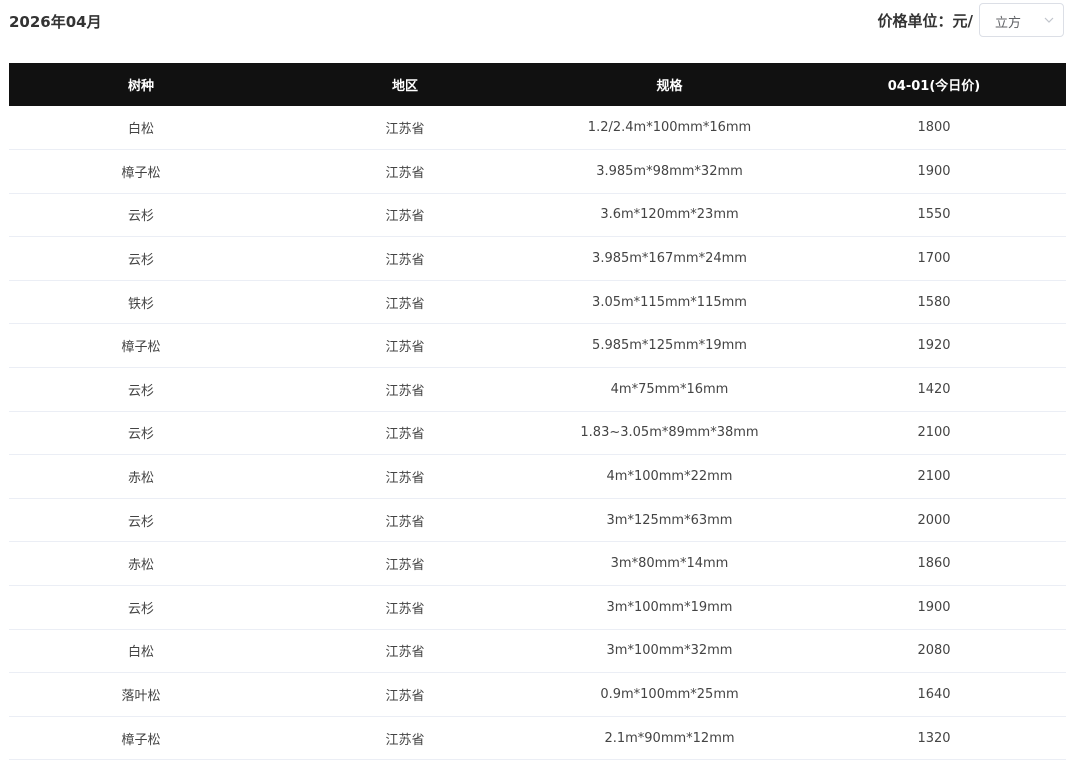 The image size is (1080, 760). I want to click on cell-spec: 0.9m*100mm*25mm, so click(669, 694).